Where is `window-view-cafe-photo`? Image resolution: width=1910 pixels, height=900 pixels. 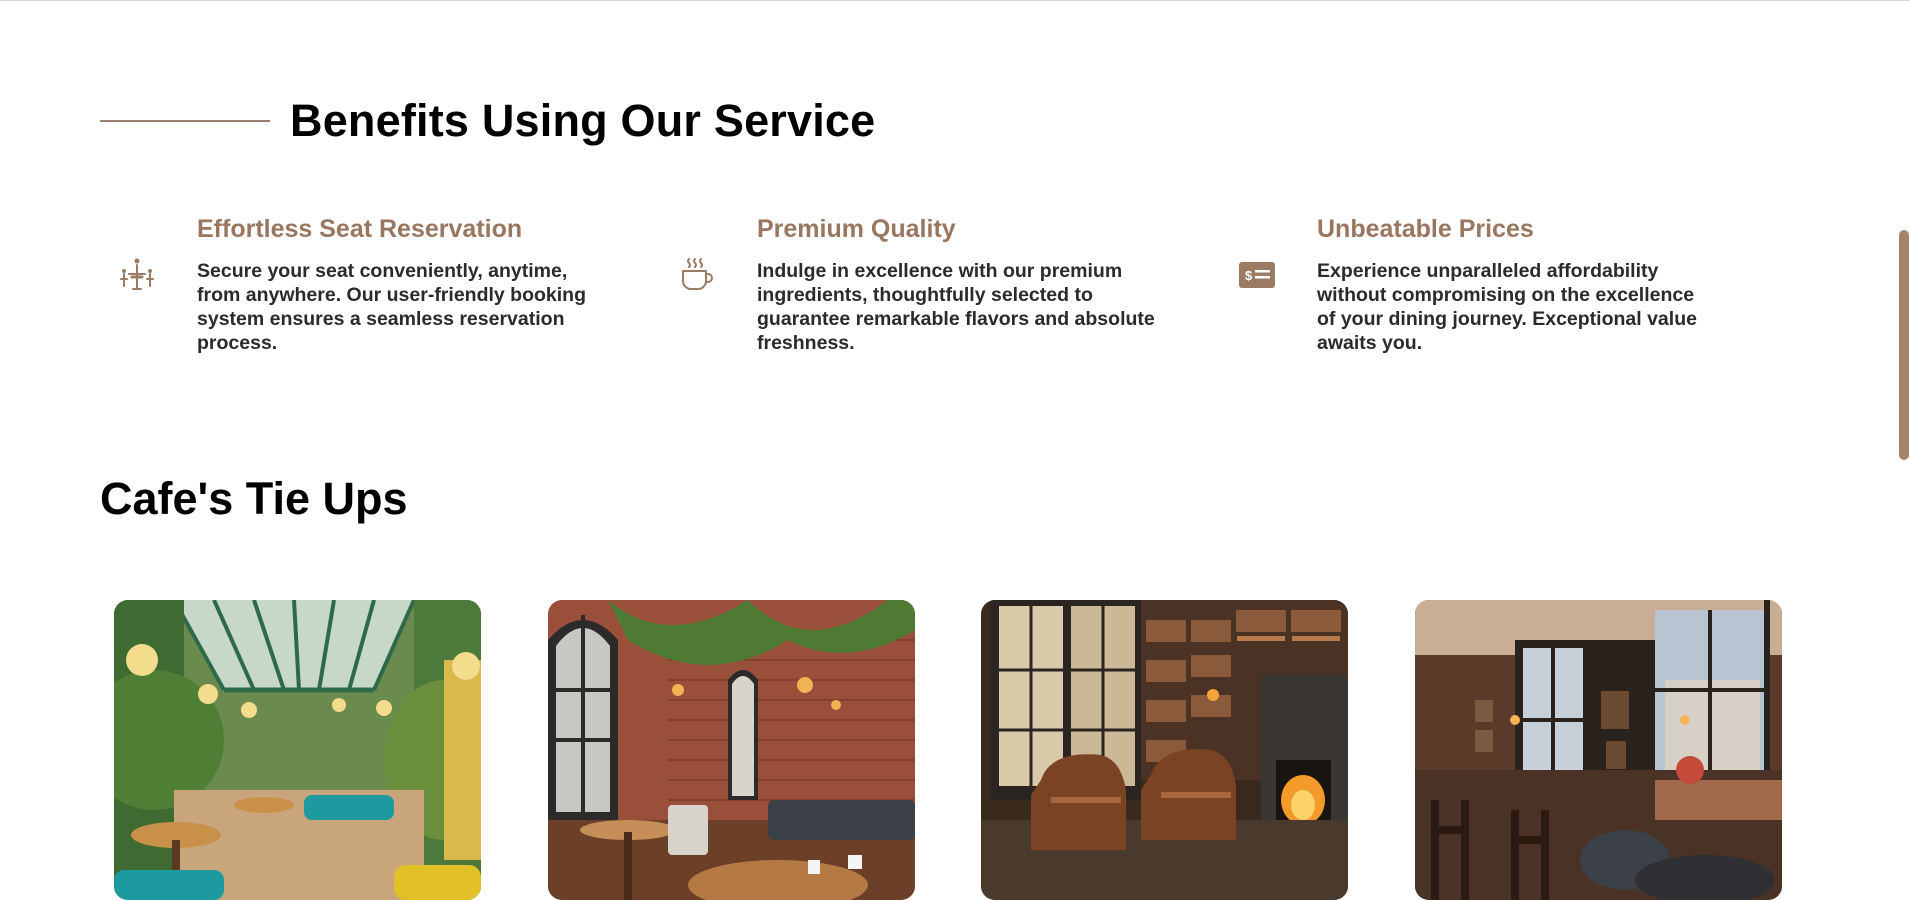
window-view-cafe-photo is located at coordinates (1598, 750).